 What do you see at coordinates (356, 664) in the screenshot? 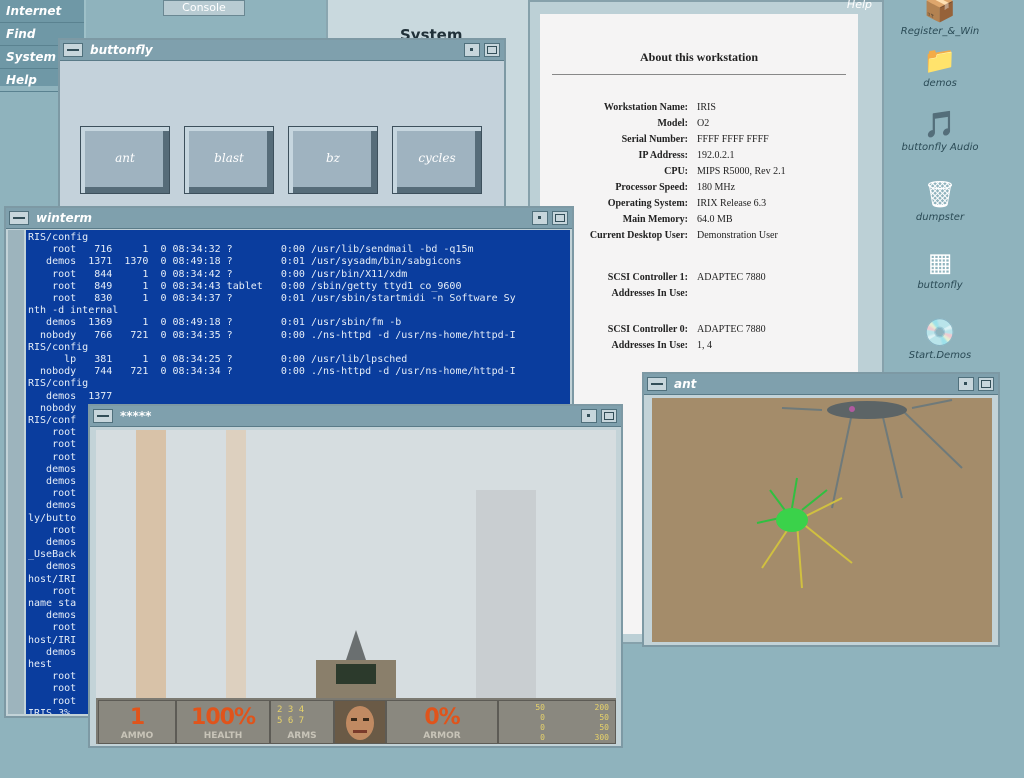
I see `weapon-icon` at bounding box center [356, 664].